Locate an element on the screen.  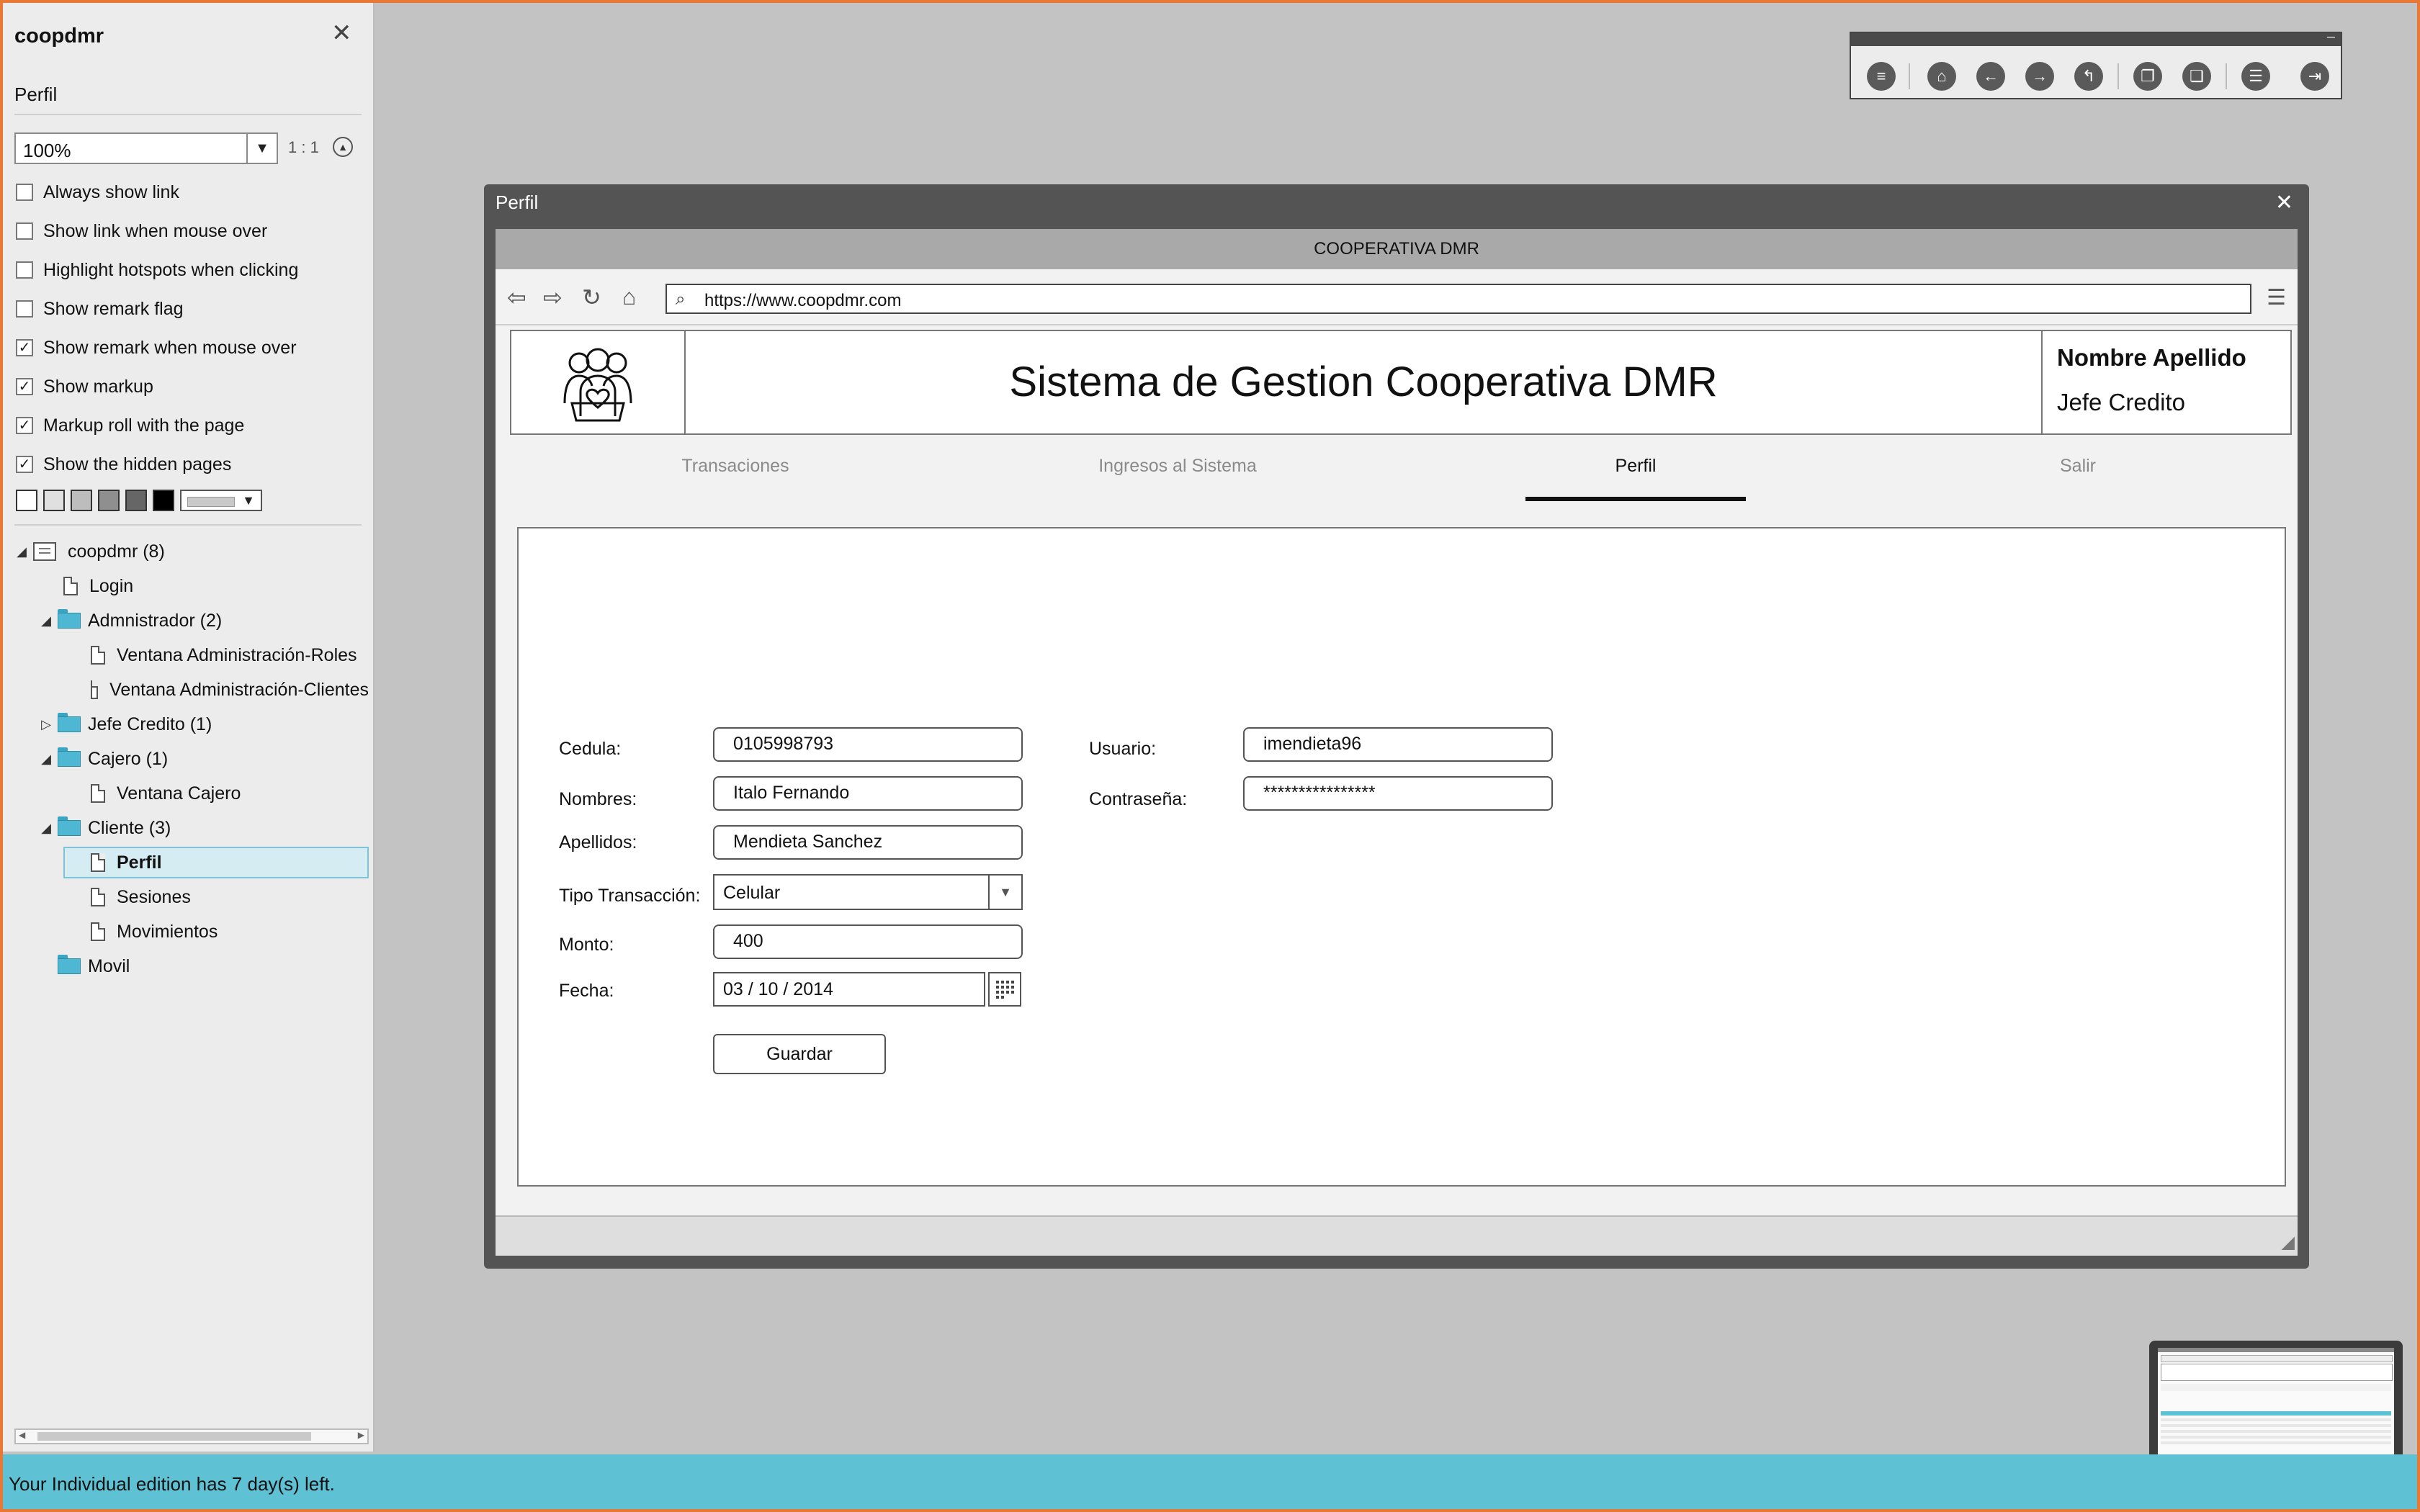
tree-item-admin-roles: Ventana Administración-Roles is located at coordinates (230, 655).